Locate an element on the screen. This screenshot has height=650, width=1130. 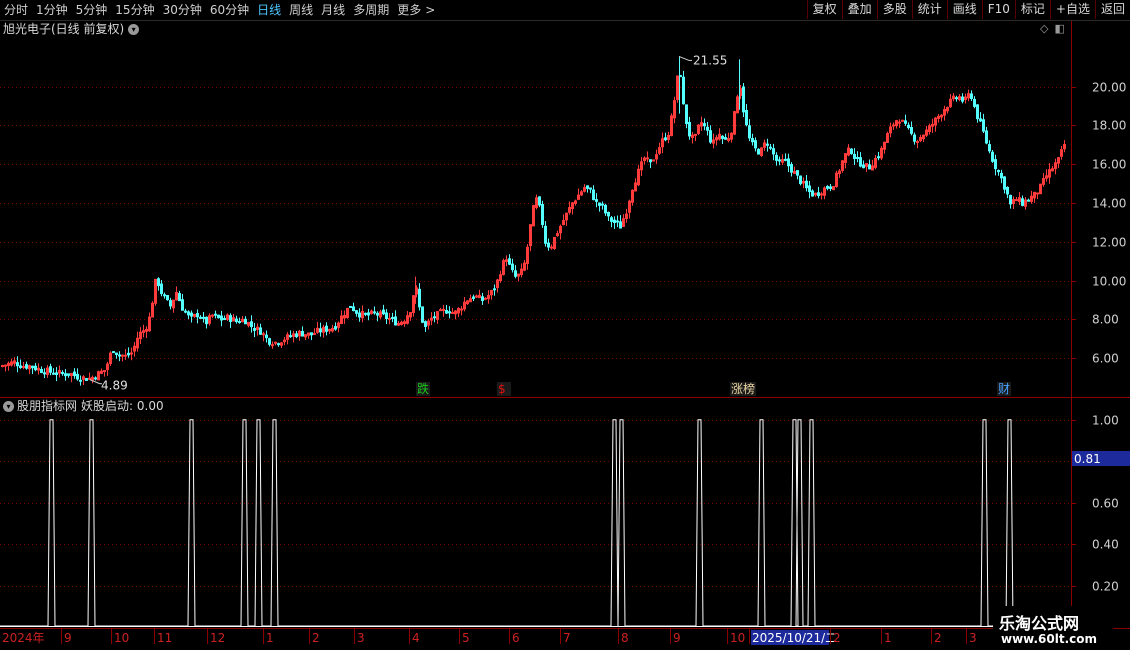
date-label: 1 is located at coordinates (888, 638).